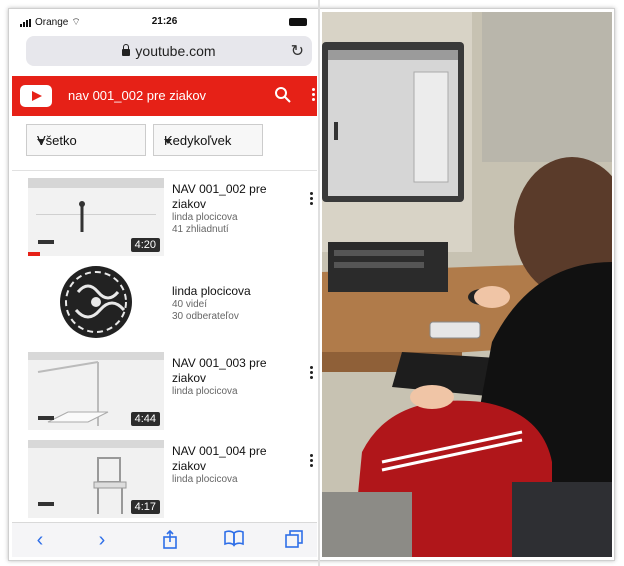 This screenshot has width=624, height=566. What do you see at coordinates (137, 95) in the screenshot?
I see `youtube-query-title: nav 001_002 pre ziakov` at bounding box center [137, 95].